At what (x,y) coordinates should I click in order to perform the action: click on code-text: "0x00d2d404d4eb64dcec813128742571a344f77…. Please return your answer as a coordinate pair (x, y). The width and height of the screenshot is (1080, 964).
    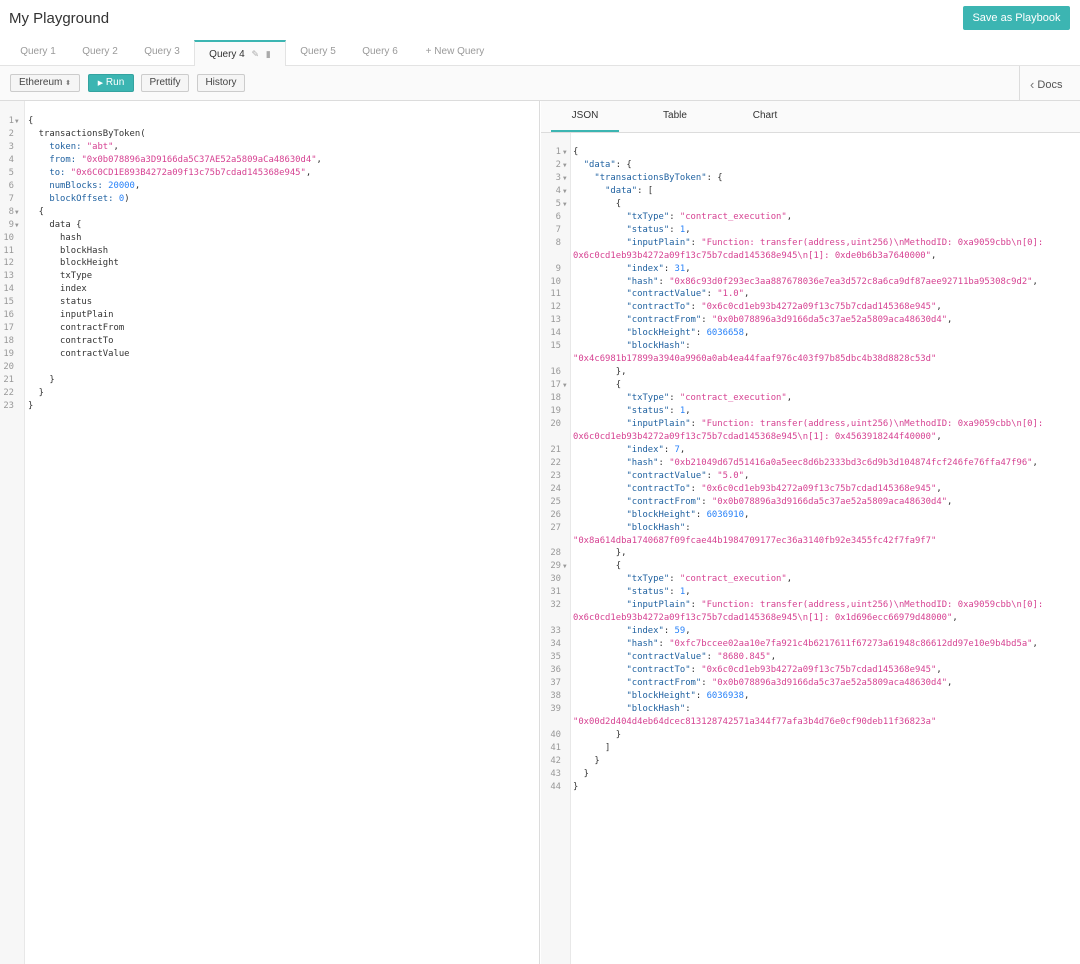
    Looking at the image, I should click on (754, 722).